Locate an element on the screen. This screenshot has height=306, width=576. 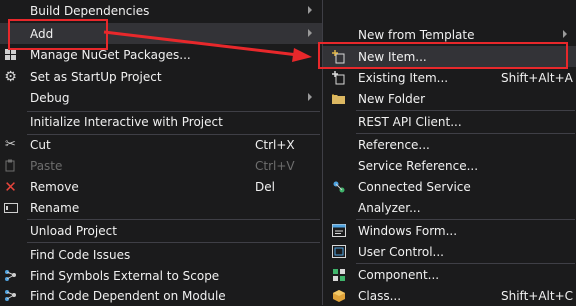
menu-item-build-dependencies: Build Dependencies is located at coordinates (161, 10).